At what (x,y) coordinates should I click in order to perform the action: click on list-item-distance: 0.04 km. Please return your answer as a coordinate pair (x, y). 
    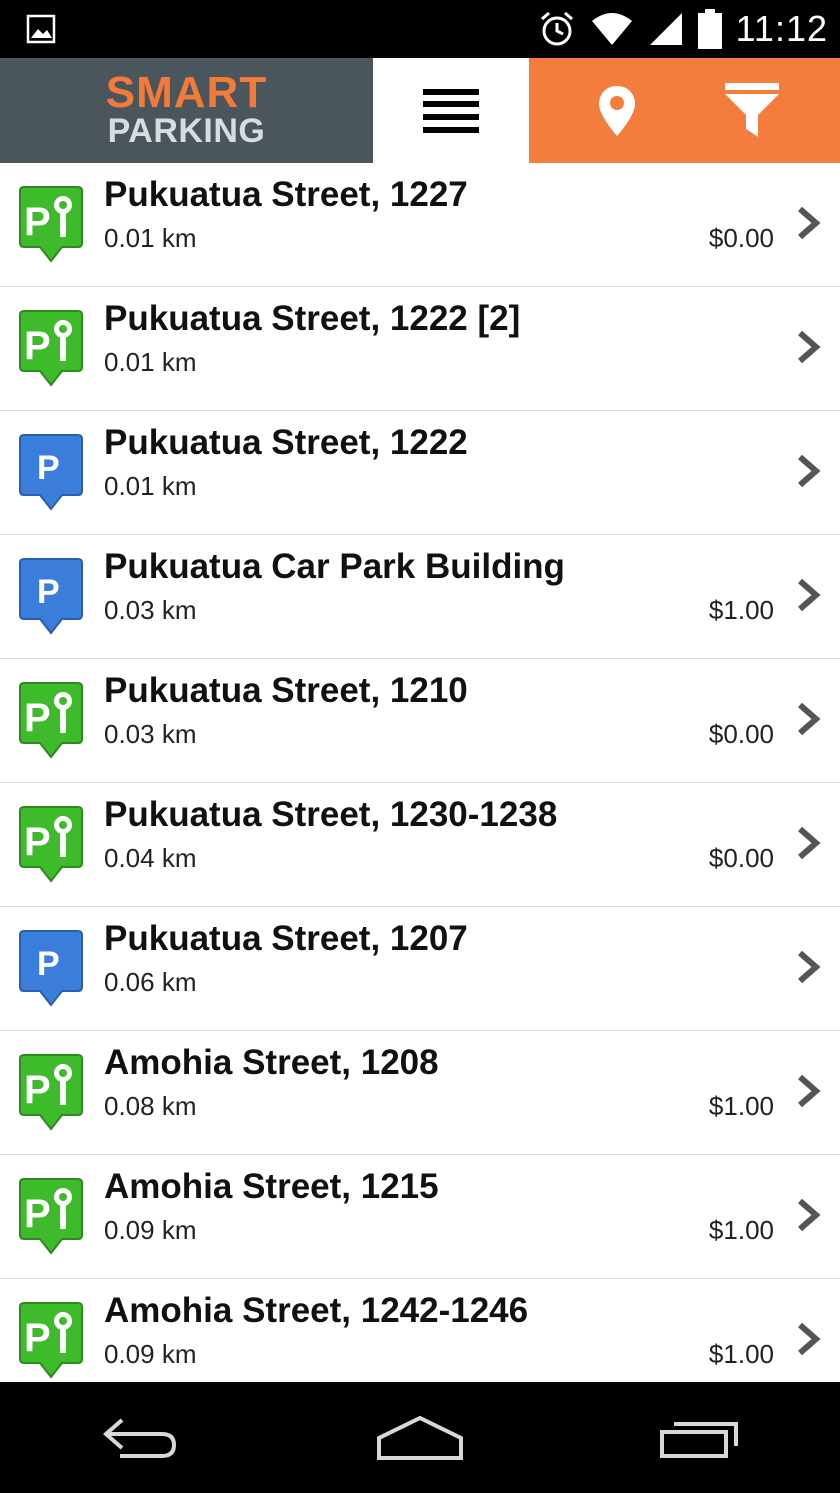
    Looking at the image, I should click on (150, 858).